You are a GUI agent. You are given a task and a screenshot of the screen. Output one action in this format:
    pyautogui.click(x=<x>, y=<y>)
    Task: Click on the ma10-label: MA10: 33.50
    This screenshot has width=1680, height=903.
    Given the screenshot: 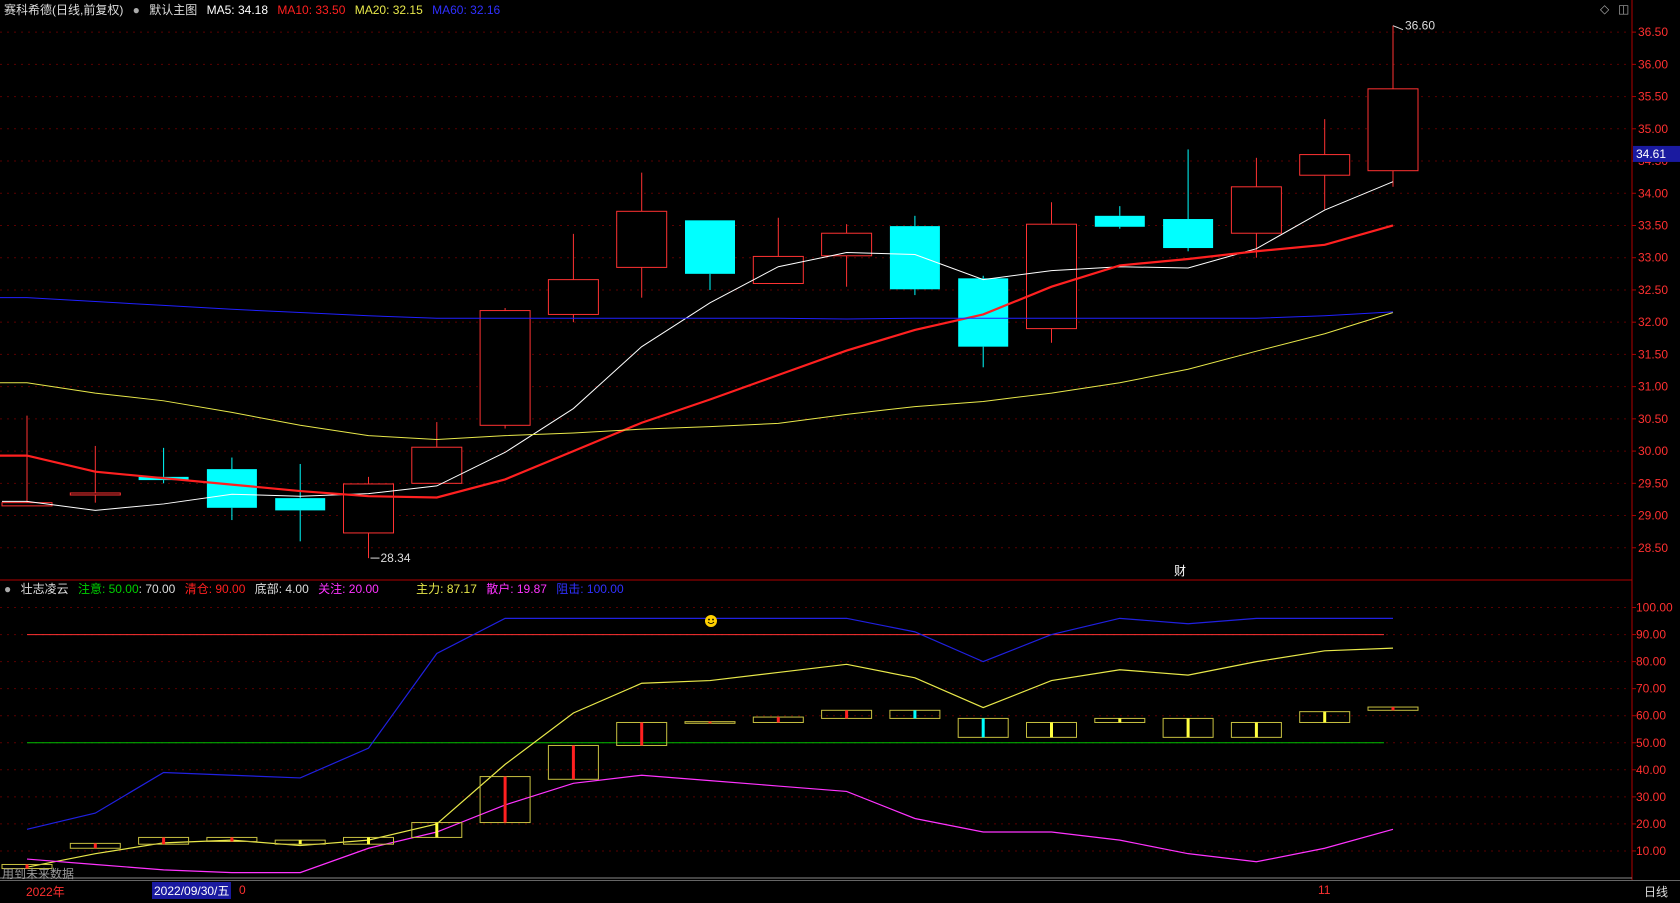 What is the action you would take?
    pyautogui.click(x=311, y=10)
    